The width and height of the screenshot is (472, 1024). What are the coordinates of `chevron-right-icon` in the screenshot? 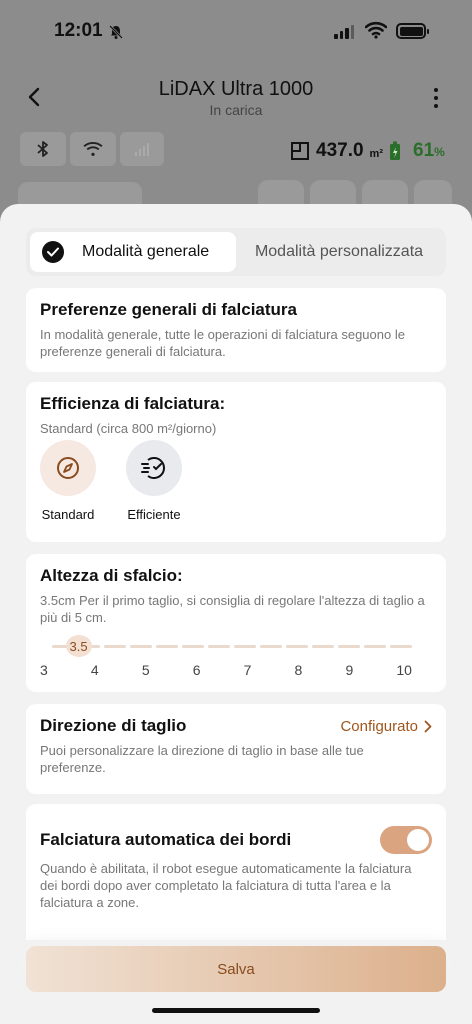 It's located at (428, 726).